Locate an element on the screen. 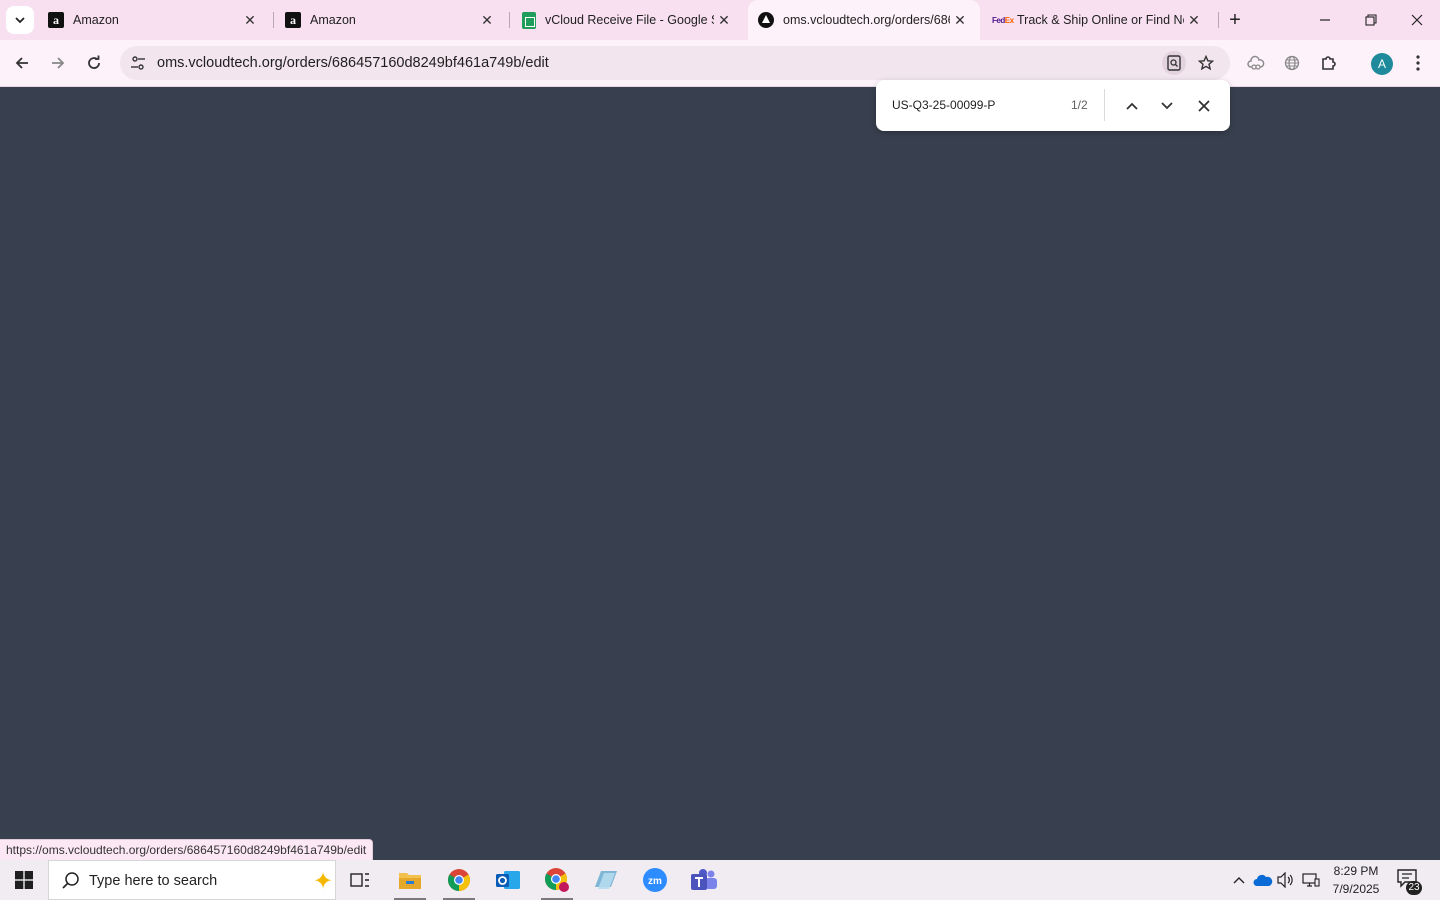 The image size is (1440, 900). close-icon is located at coordinates (1417, 20).